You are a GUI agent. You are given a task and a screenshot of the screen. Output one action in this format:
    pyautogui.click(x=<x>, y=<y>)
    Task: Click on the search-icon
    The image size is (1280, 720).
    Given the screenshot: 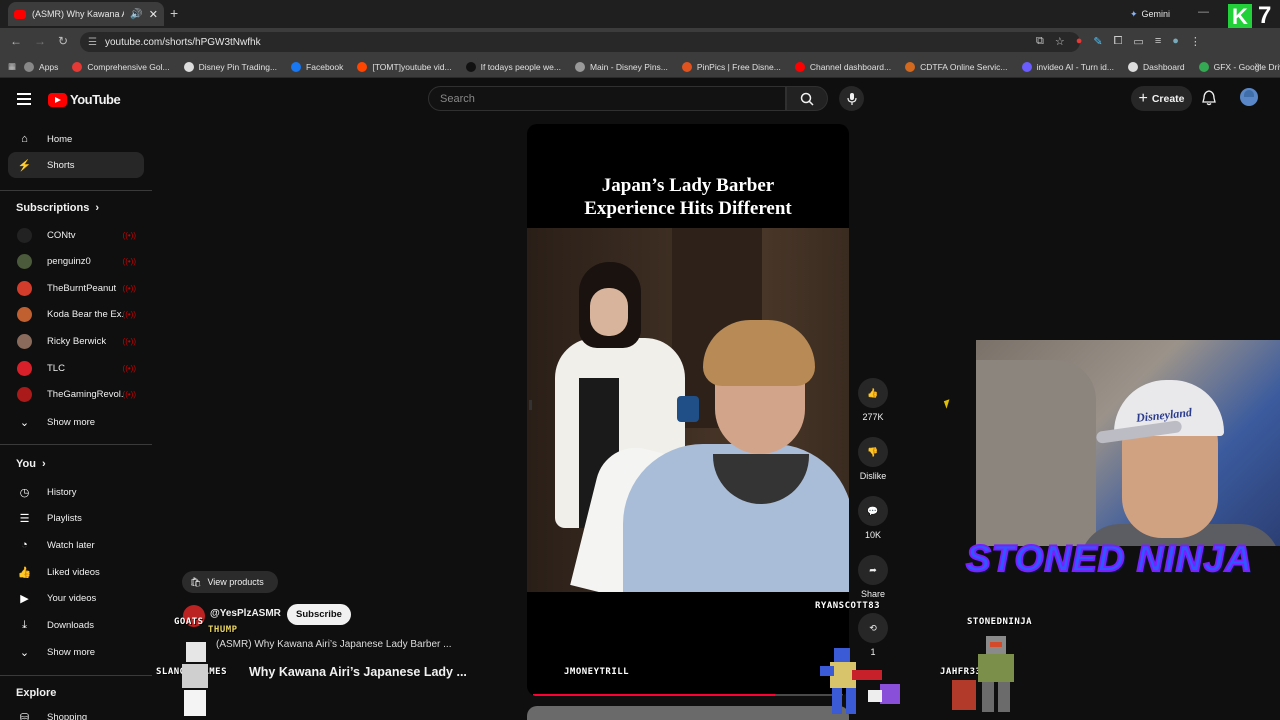 What is the action you would take?
    pyautogui.click(x=807, y=99)
    